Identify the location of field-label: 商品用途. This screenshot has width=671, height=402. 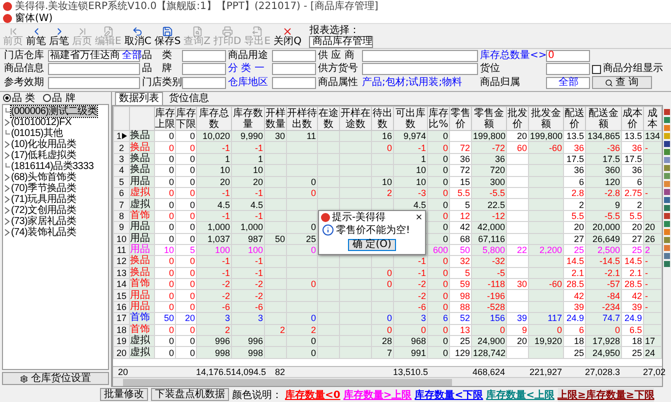
(248, 56).